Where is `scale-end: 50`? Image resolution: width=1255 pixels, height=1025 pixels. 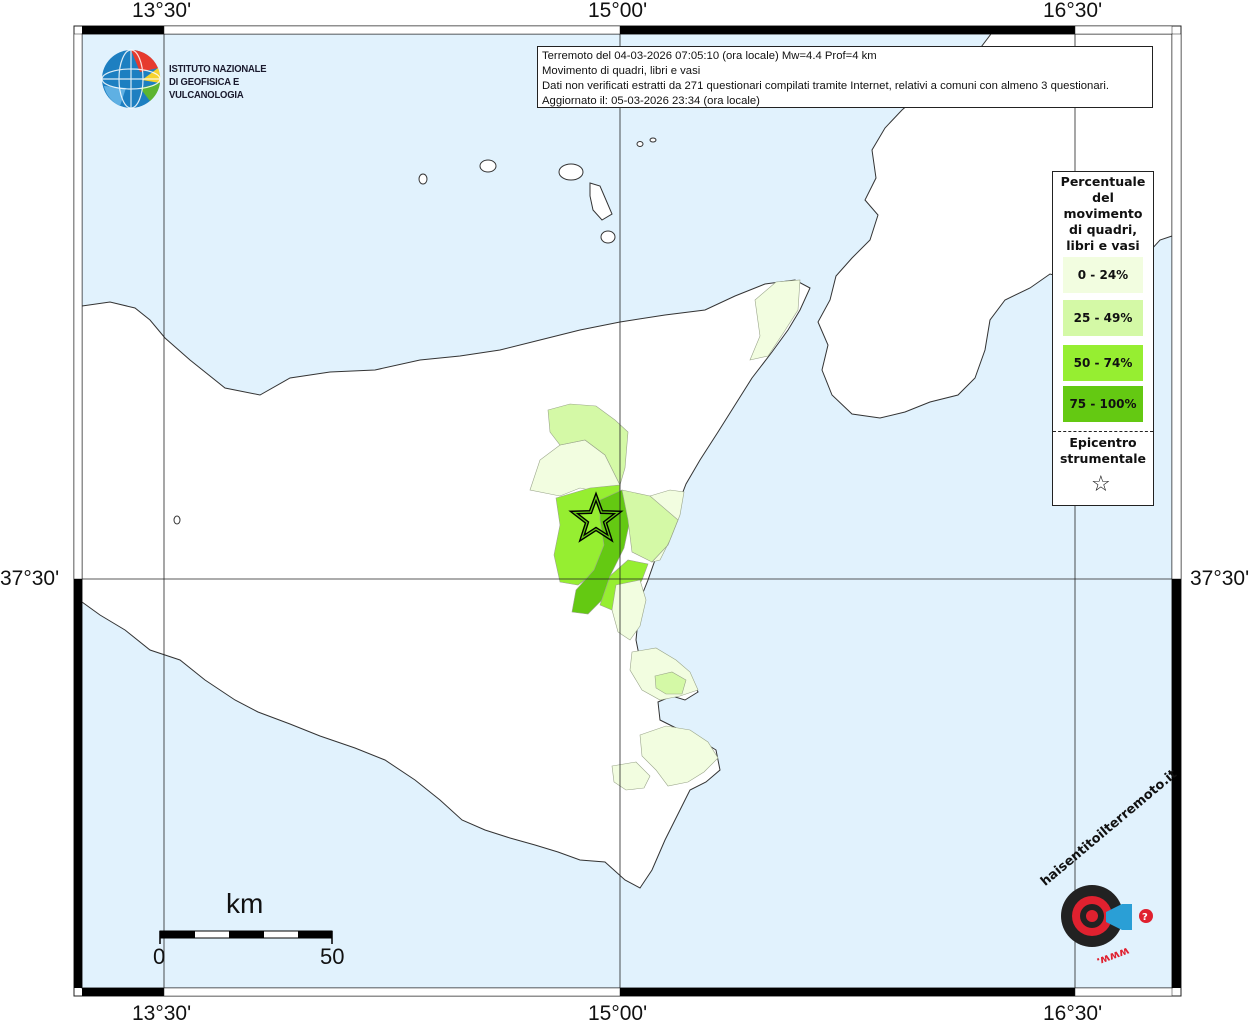
scale-end: 50 is located at coordinates (332, 956).